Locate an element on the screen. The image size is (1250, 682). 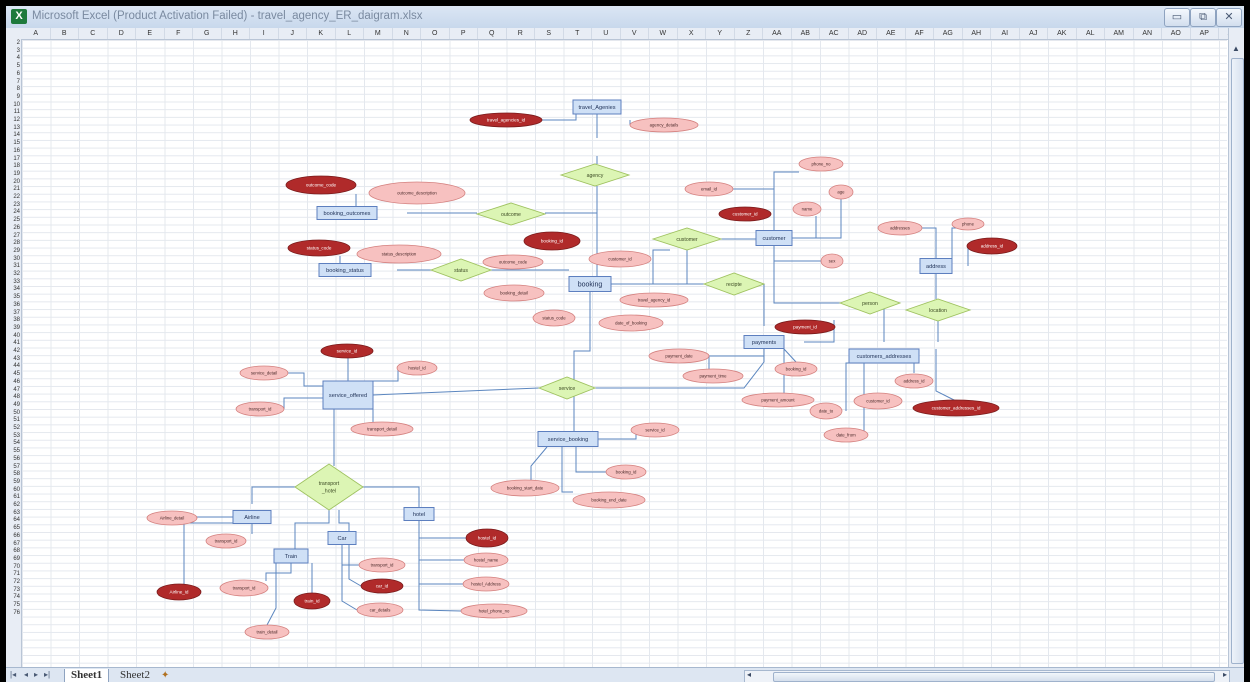
attribute-addresses: addresses is located at coordinates (900, 228).